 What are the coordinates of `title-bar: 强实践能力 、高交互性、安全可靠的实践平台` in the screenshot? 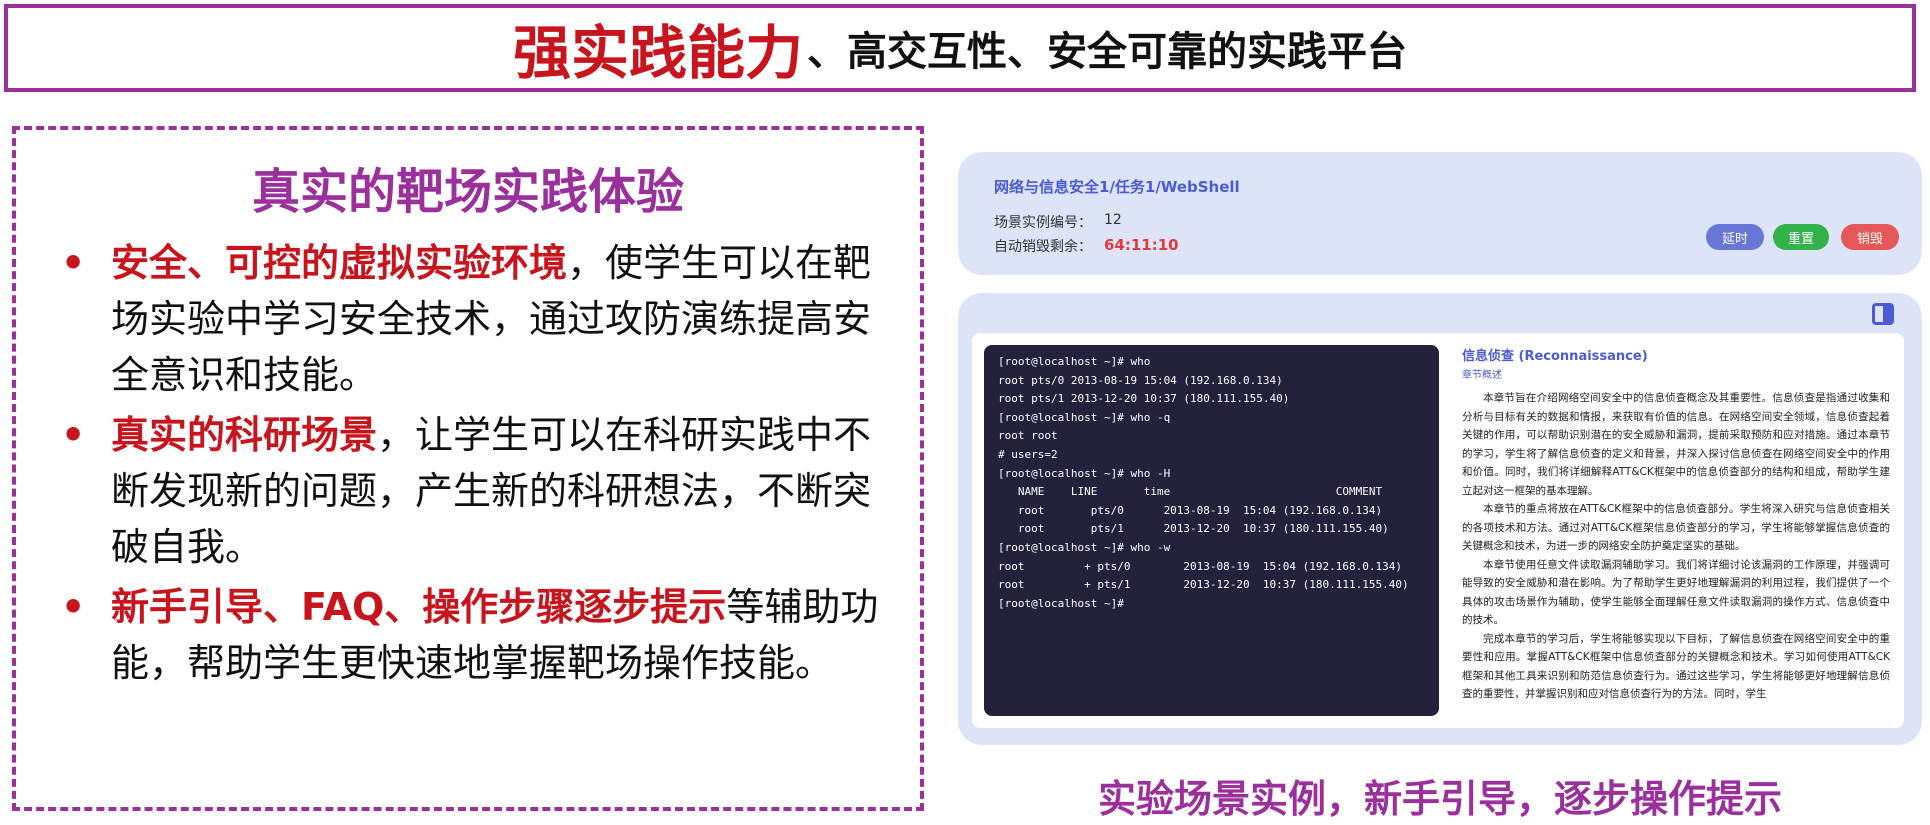 It's located at (960, 48).